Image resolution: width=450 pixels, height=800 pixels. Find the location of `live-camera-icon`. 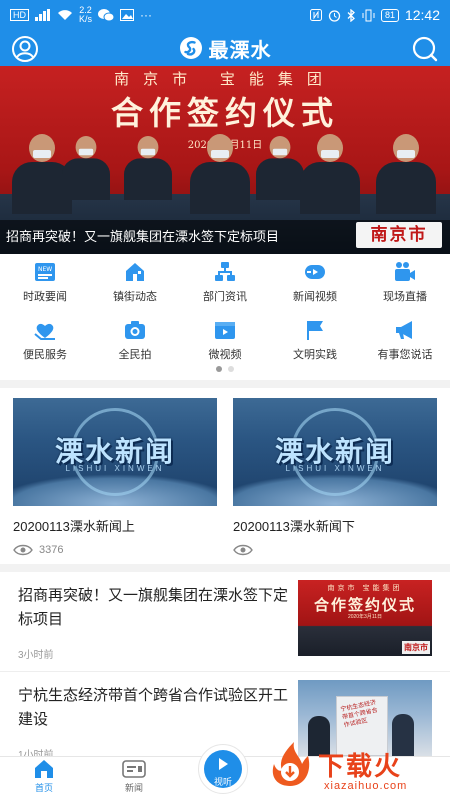

live-camera-icon is located at coordinates (405, 271).